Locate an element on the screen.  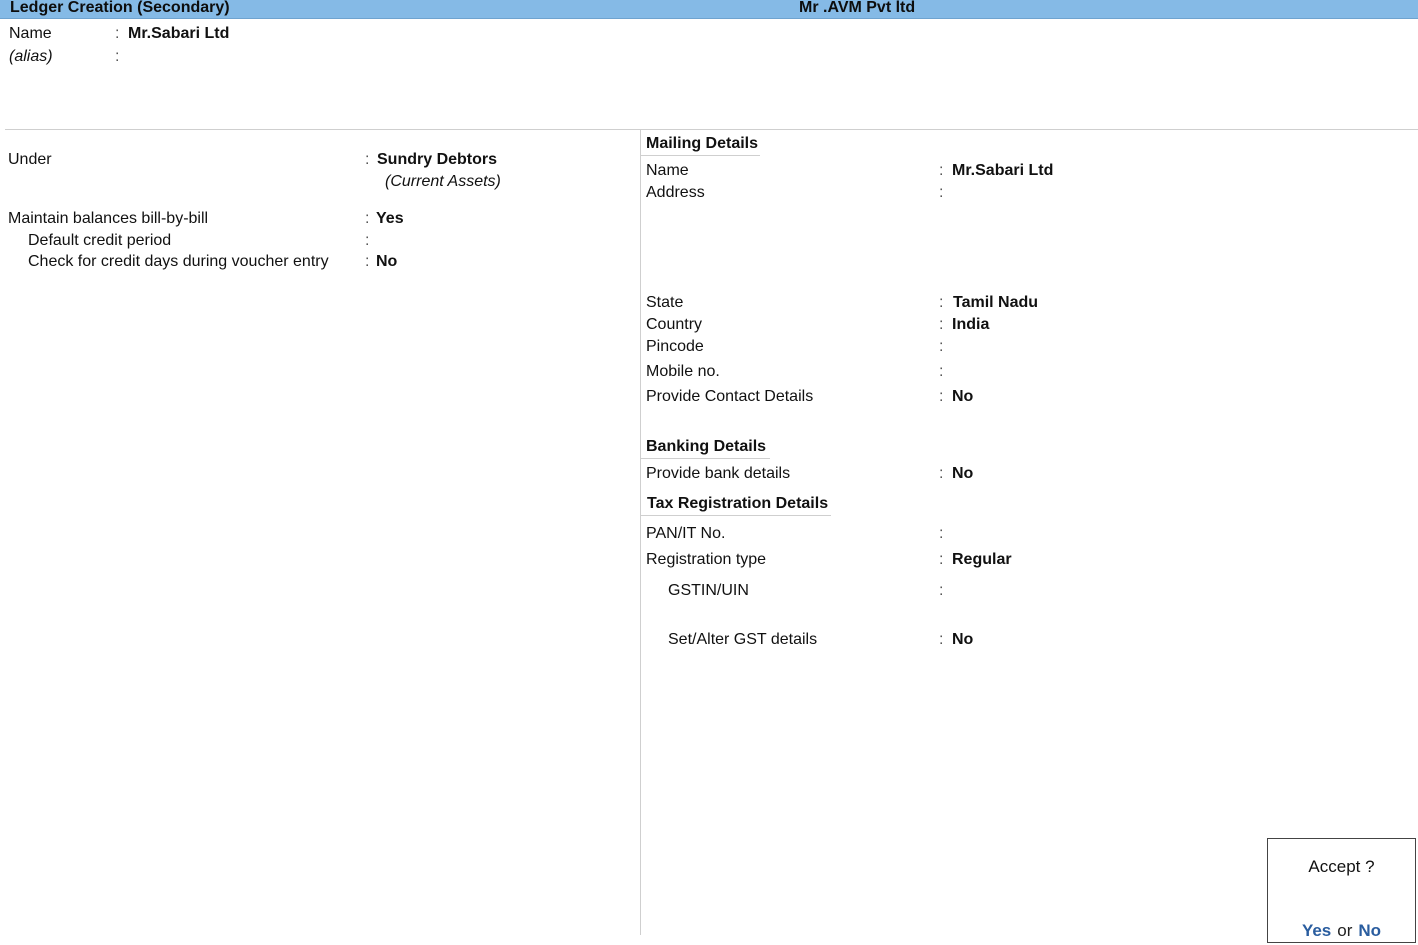
bill-by-bill-toggle: Yes is located at coordinates (390, 219).